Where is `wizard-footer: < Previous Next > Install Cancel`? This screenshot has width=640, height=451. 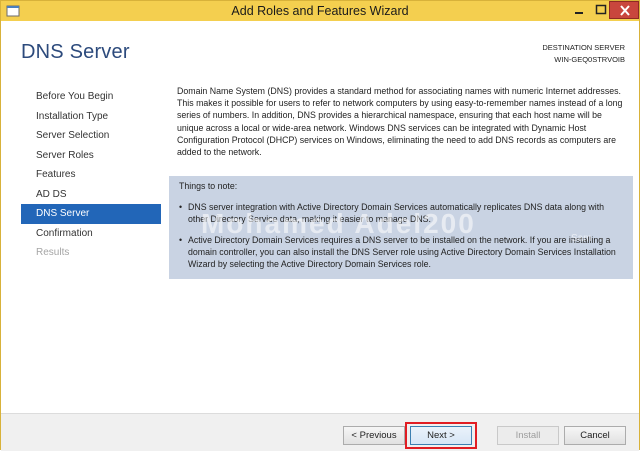 wizard-footer: < Previous Next > Install Cancel is located at coordinates (320, 432).